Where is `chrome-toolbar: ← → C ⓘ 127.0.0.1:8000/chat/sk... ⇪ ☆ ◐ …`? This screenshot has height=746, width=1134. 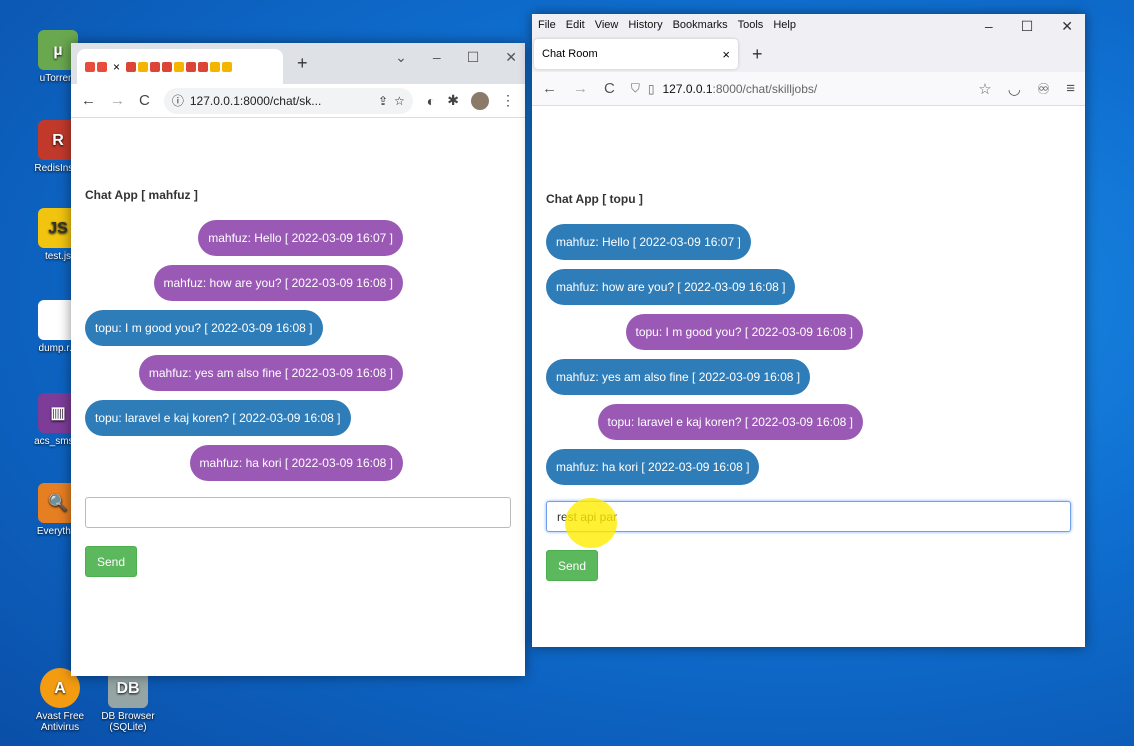 chrome-toolbar: ← → C ⓘ 127.0.0.1:8000/chat/sk... ⇪ ☆ ◐ … is located at coordinates (298, 101).